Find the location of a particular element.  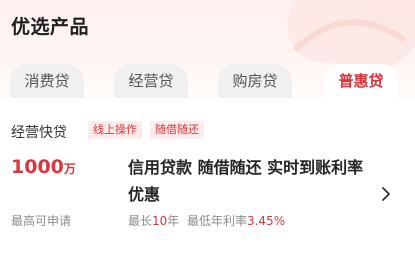

tag-flexible-repayment: 随借随还 is located at coordinates (177, 130).